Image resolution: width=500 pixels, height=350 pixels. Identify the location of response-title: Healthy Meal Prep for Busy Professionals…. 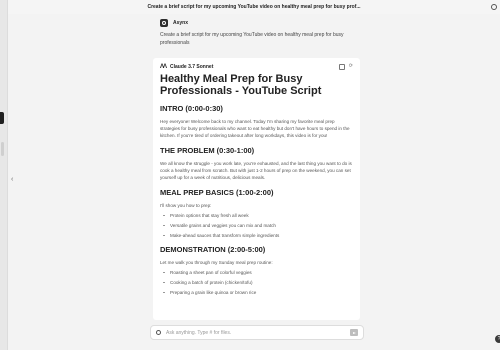
(241, 85).